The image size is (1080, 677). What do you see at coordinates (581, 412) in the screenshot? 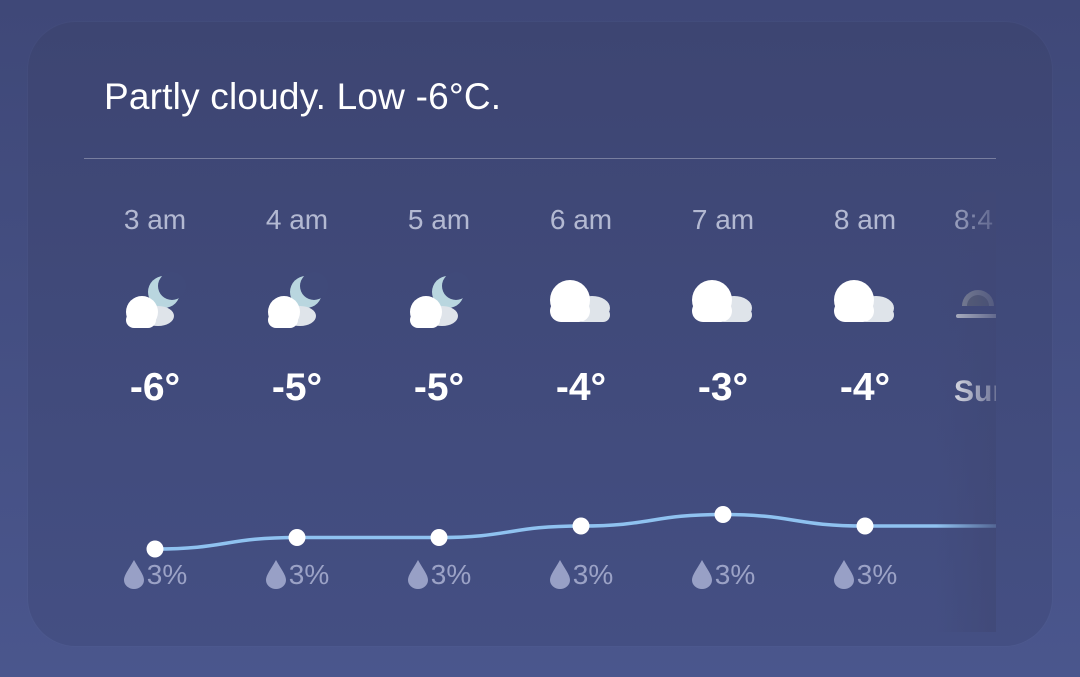
I see `hour-column: 6 am -4° 3%` at bounding box center [581, 412].